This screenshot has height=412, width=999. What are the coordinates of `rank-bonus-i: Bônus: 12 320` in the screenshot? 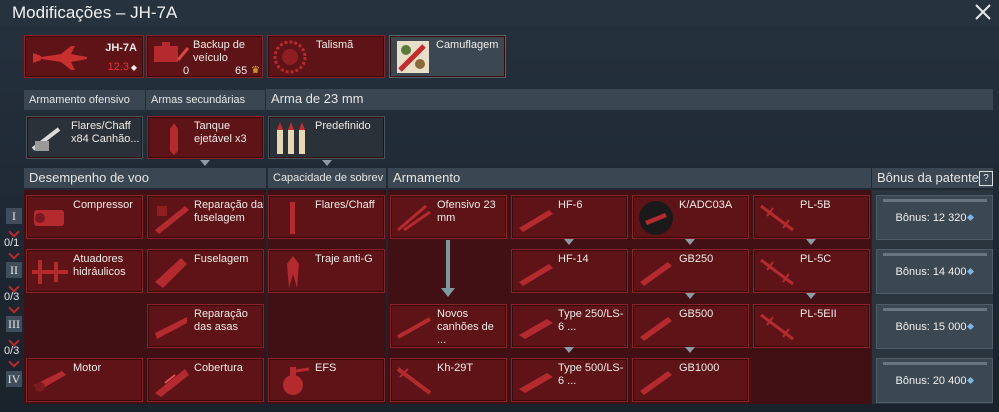 It's located at (934, 217).